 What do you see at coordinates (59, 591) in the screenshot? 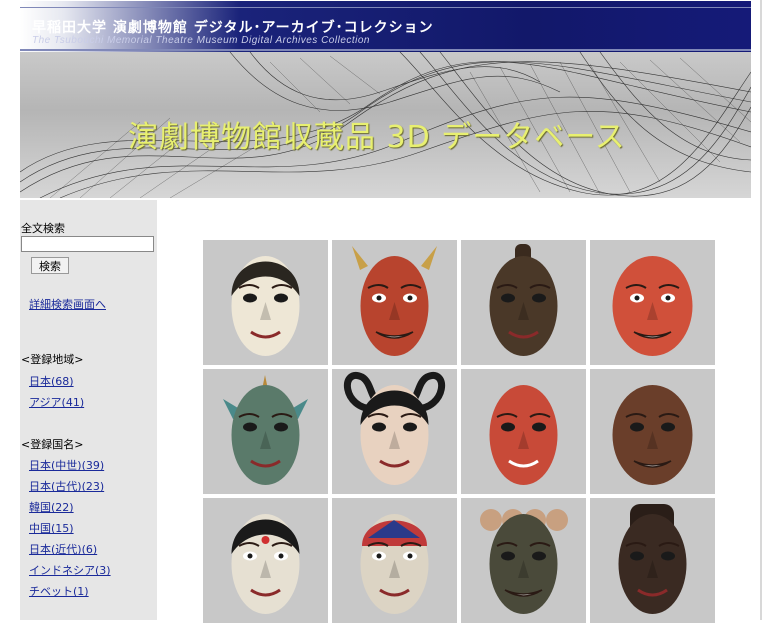
I see `country-link-tibet: チベット(1)` at bounding box center [59, 591].